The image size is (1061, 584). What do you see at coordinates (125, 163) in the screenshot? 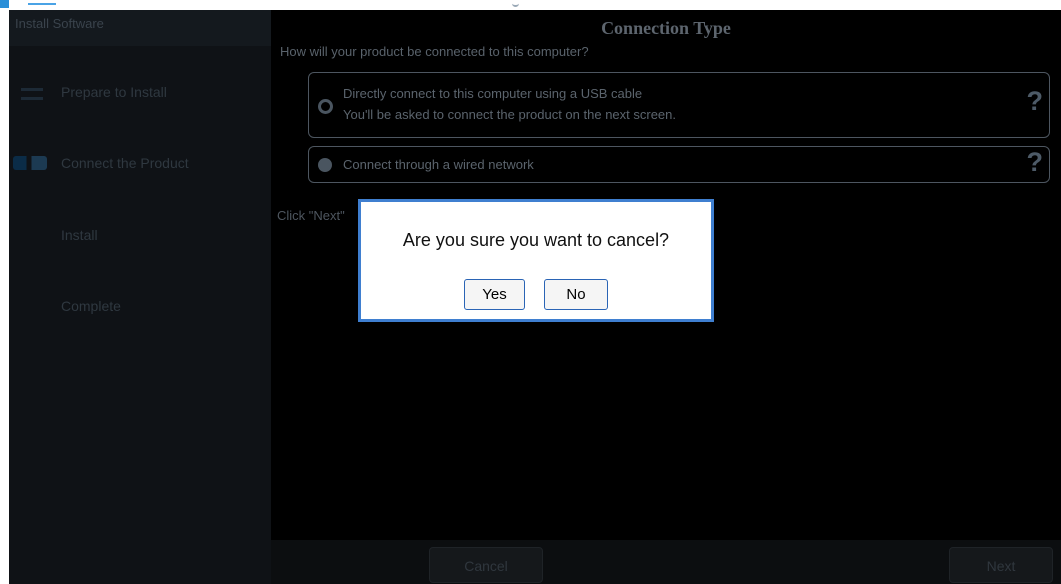
I see `step-label: Connect the Product` at bounding box center [125, 163].